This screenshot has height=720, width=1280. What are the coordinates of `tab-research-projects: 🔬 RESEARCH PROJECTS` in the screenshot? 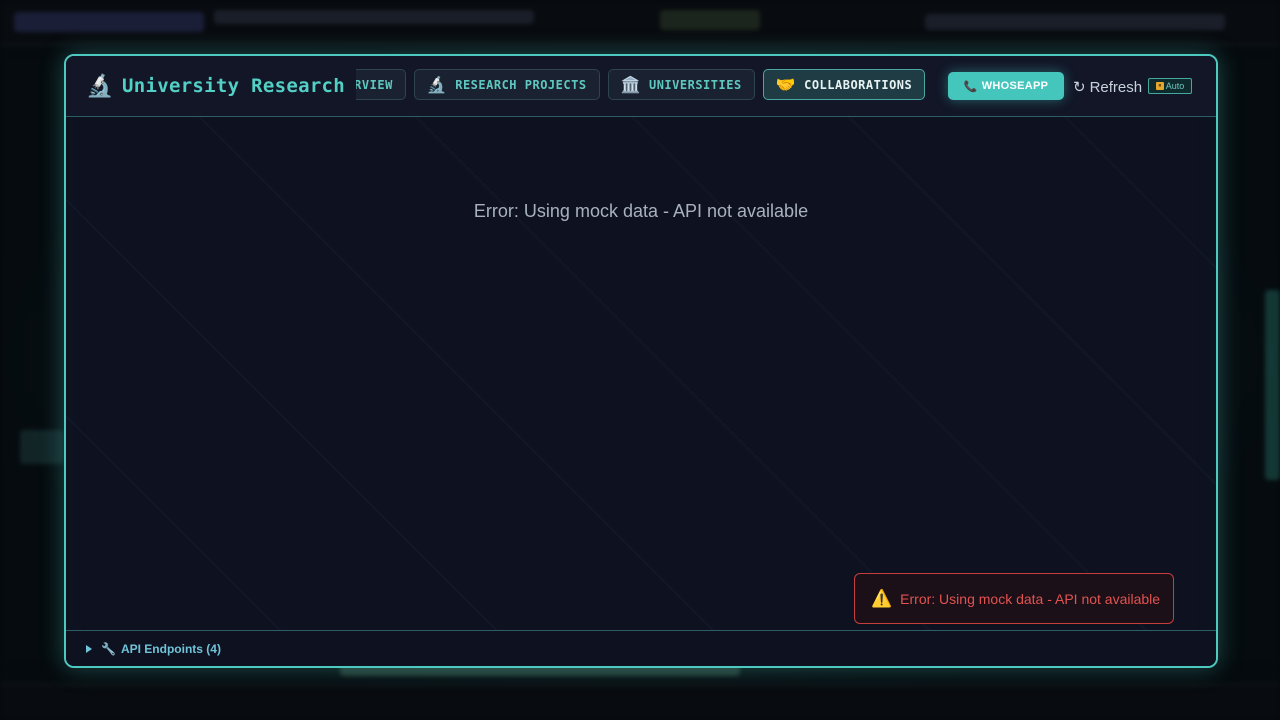 It's located at (506, 84).